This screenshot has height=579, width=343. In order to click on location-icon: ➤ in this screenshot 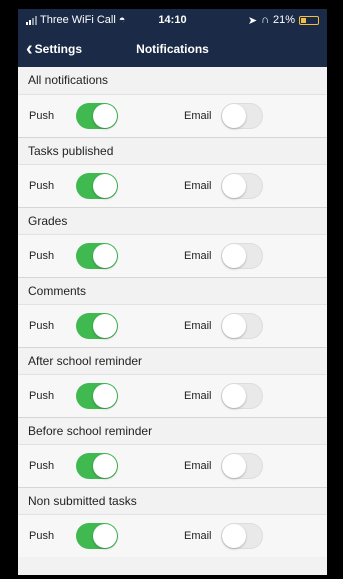, I will do `click(252, 20)`.